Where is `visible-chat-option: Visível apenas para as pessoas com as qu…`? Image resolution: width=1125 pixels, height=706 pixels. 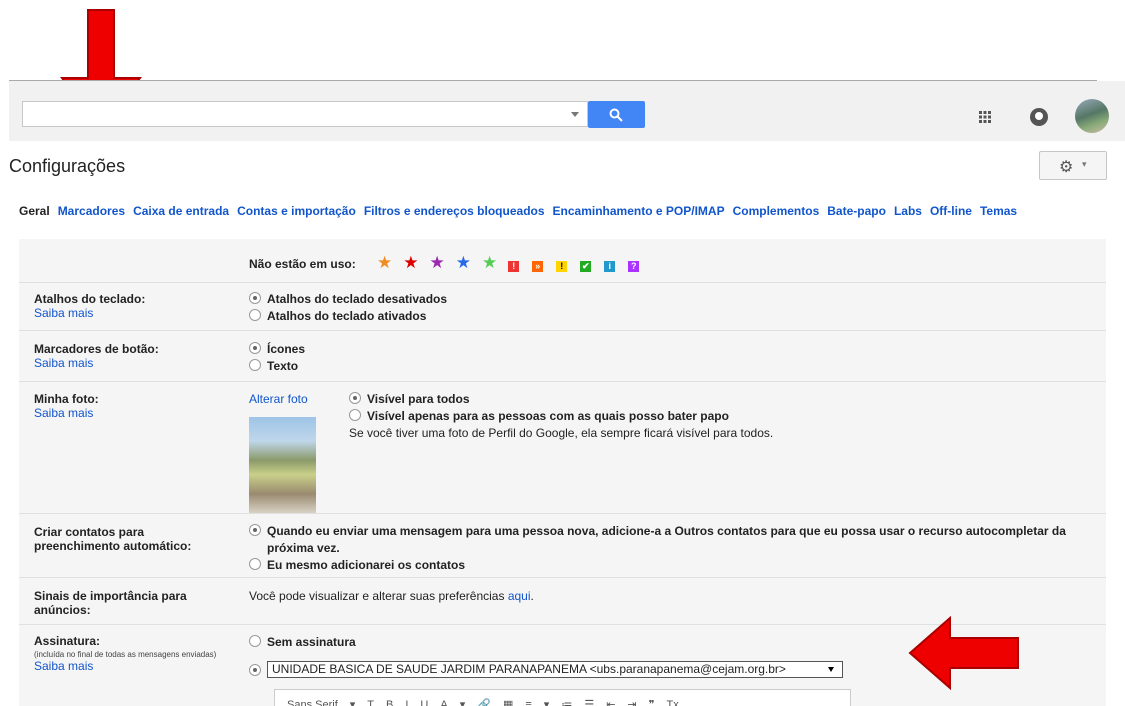 visible-chat-option: Visível apenas para as pessoas com as qu… is located at coordinates (561, 416).